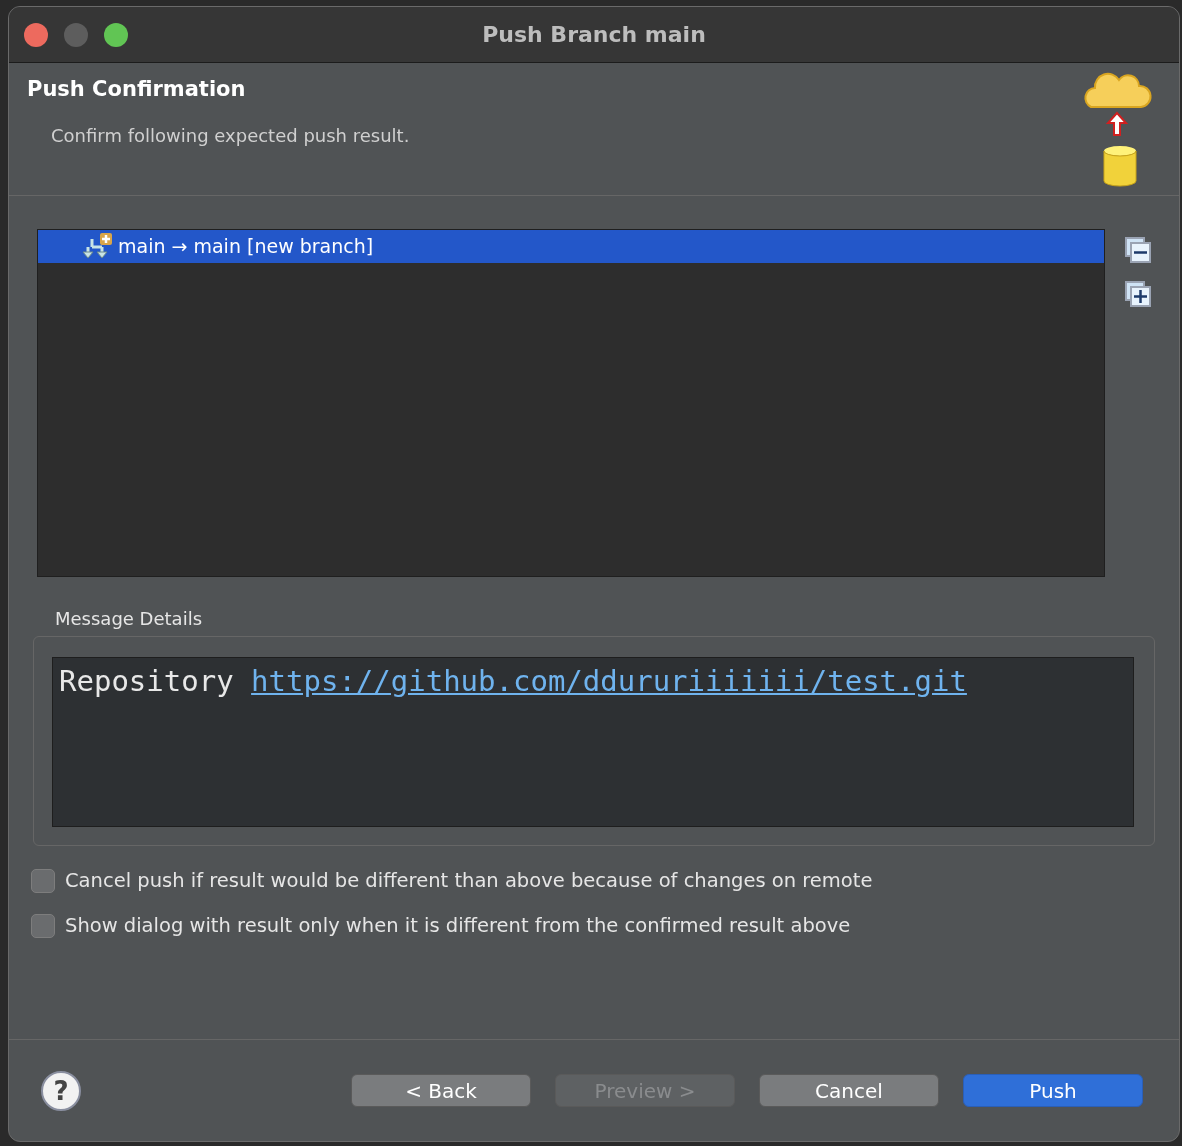 This screenshot has height=1146, width=1182. Describe the element at coordinates (137, 90) in the screenshot. I see `page-title: Push Confirmation` at that location.